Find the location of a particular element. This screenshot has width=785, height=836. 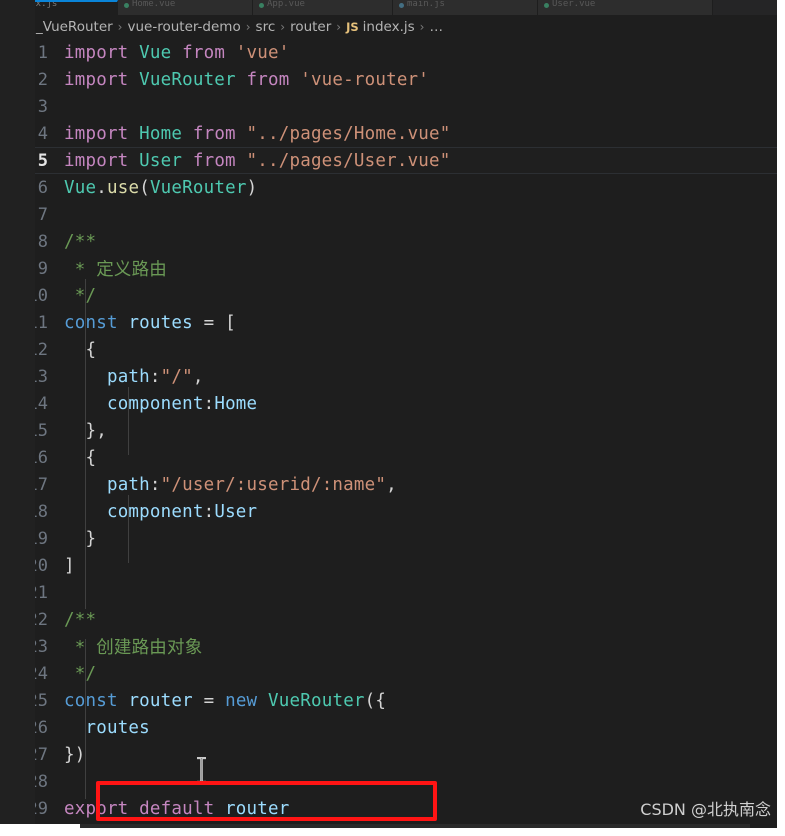

code-line-text: const router = new VueRouter({ is located at coordinates (225, 701).